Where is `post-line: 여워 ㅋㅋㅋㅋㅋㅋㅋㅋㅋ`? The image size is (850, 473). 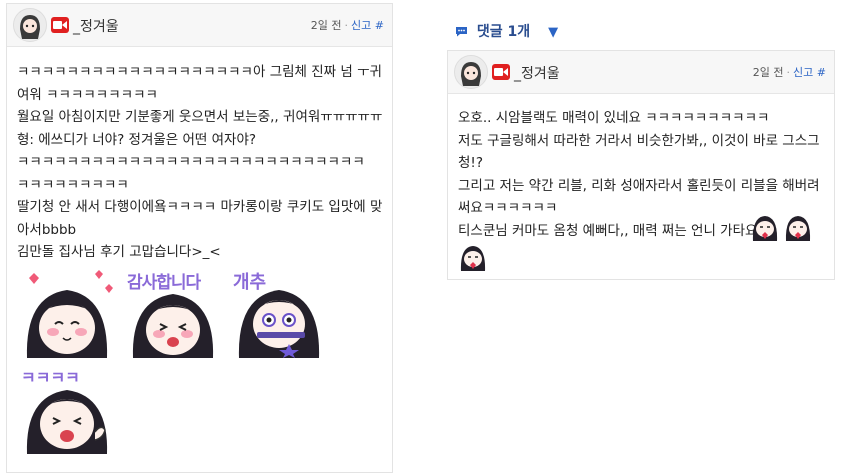
post-line: 여워 ㅋㅋㅋㅋㅋㅋㅋㅋㅋ is located at coordinates (87, 94).